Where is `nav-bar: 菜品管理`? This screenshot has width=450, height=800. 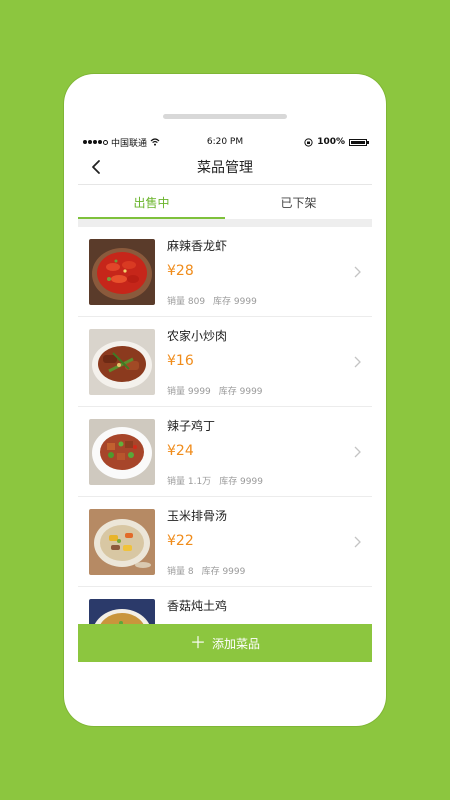
nav-bar: 菜品管理 is located at coordinates (225, 167).